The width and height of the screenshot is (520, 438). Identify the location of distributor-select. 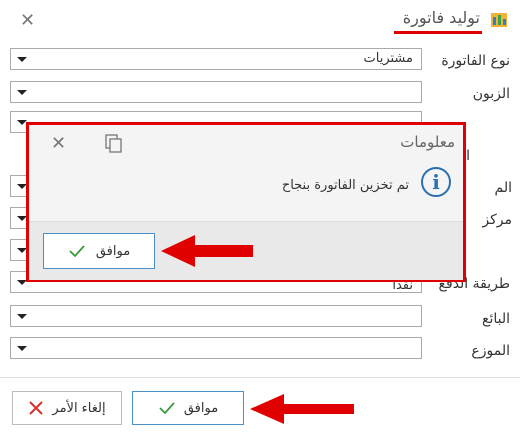
(216, 348).